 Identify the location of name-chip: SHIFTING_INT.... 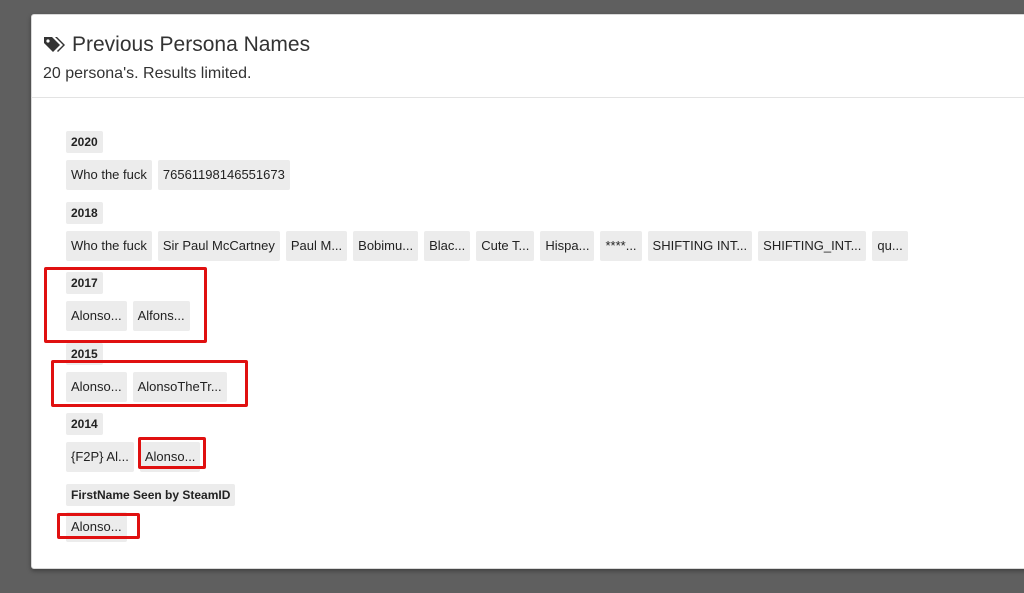
(812, 246).